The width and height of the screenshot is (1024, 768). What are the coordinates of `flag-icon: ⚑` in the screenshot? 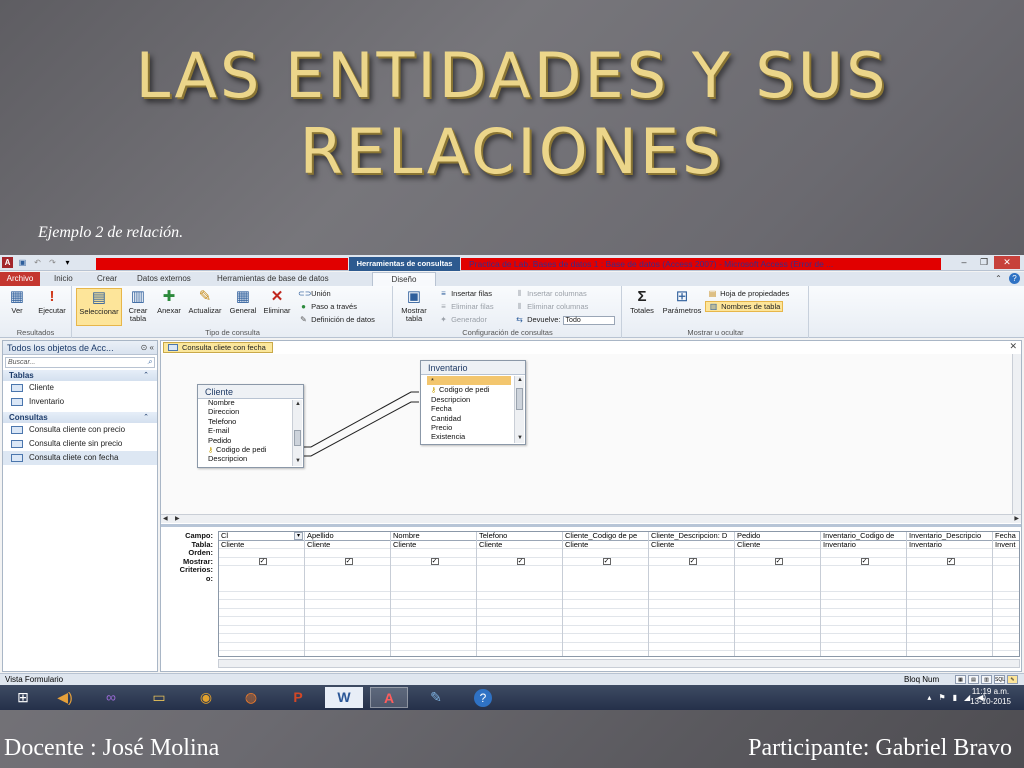 It's located at (941, 697).